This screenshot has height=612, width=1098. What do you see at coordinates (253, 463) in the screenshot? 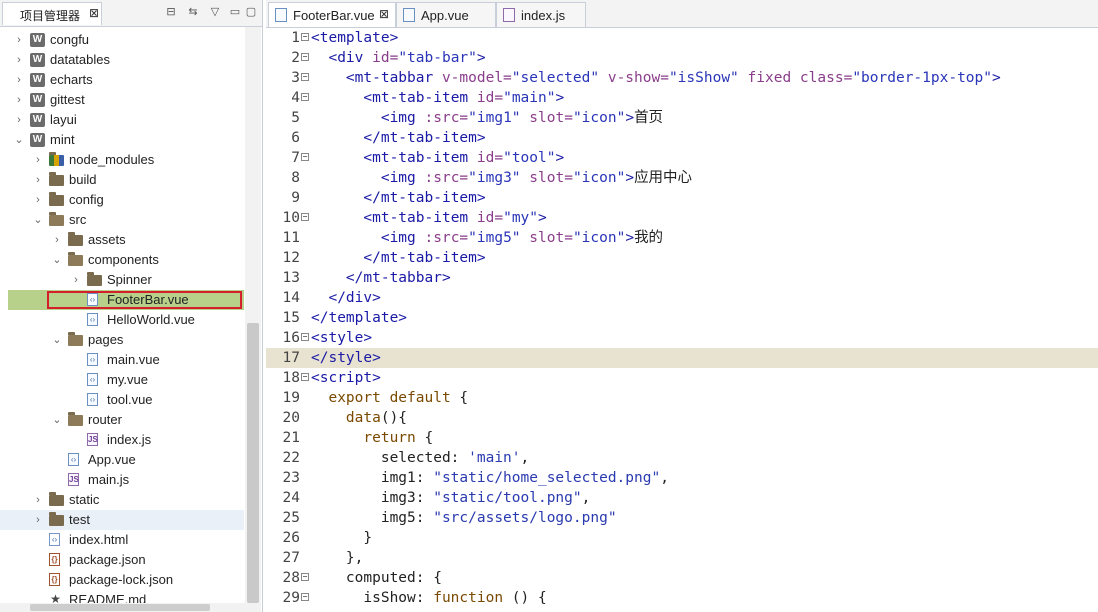
I see `tree-scroll-thumb` at bounding box center [253, 463].